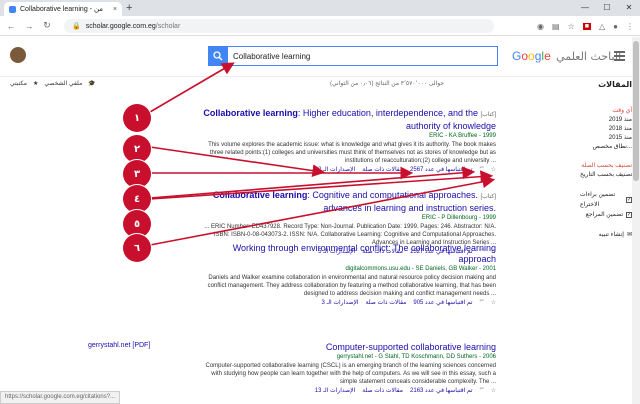 Image resolution: width=640 pixels, height=404 pixels. What do you see at coordinates (120, 26) in the screenshot?
I see `url-host: scholar.google.com.eg` at bounding box center [120, 26].